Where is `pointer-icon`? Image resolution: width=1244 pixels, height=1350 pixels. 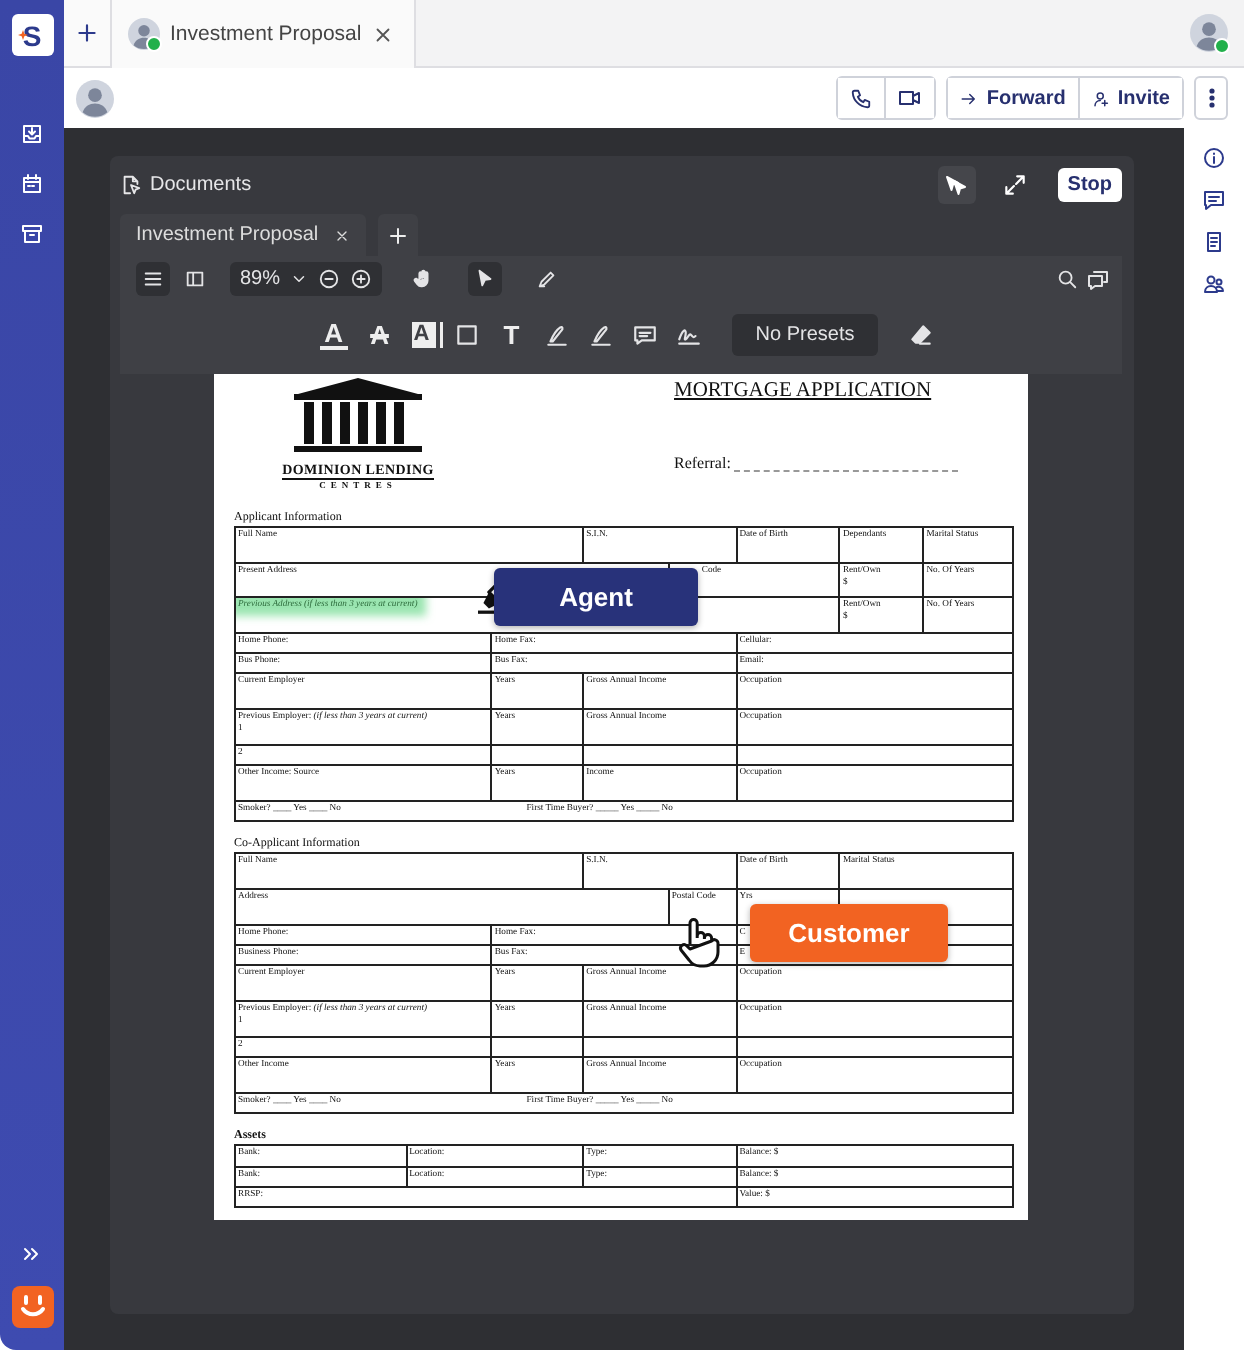 pointer-icon is located at coordinates (485, 279).